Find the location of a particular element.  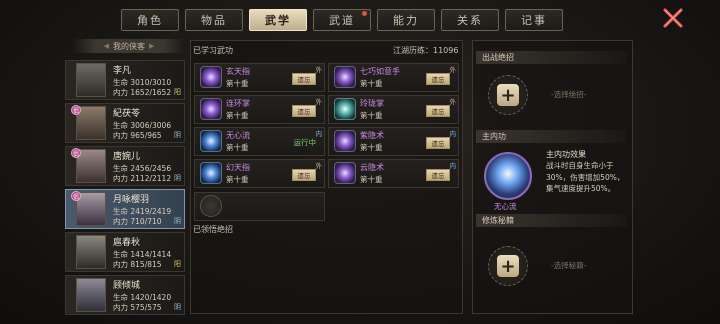

tab-label: 关系 is located at coordinates (470, 20).